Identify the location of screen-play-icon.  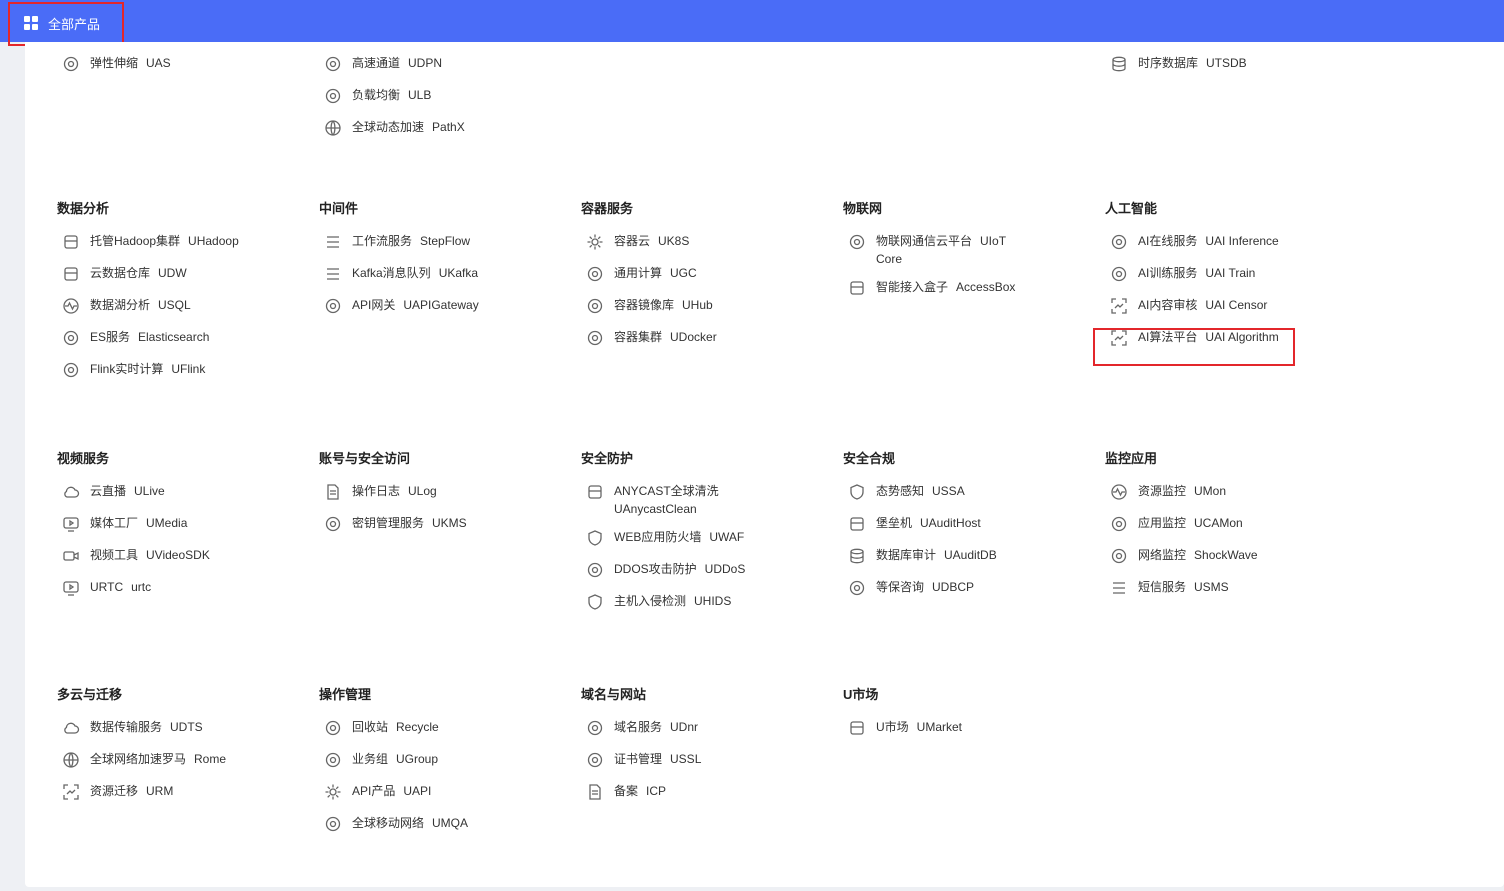
(71, 588).